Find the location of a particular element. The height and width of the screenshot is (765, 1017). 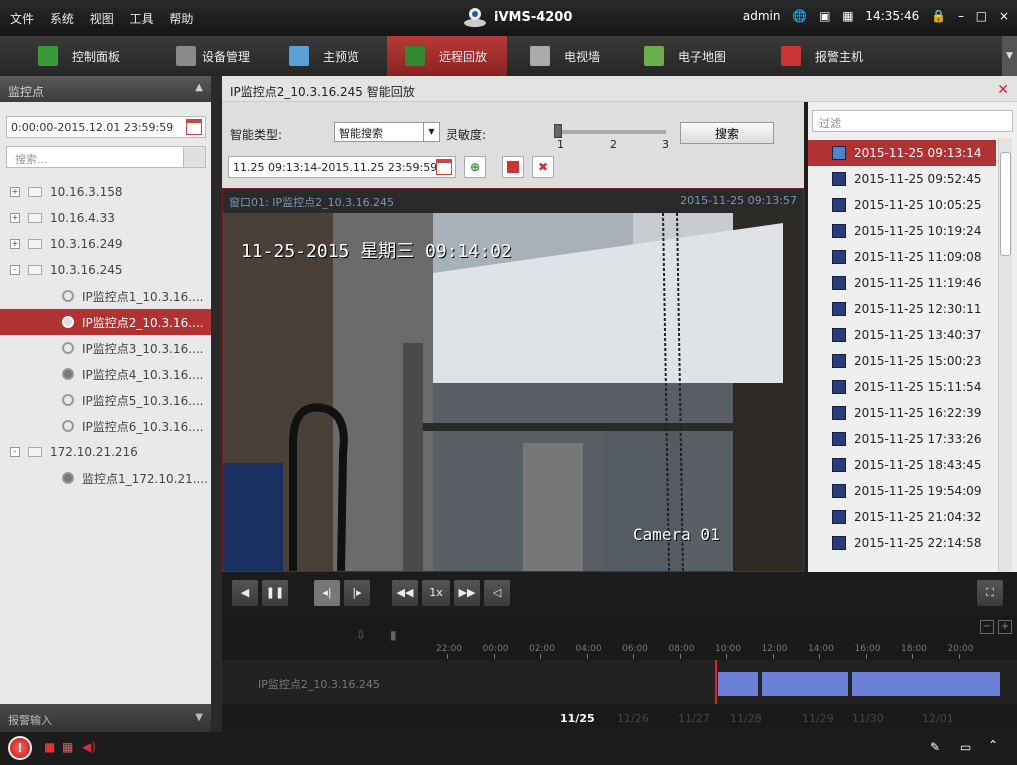

list-scrollbar is located at coordinates (1005, 355).